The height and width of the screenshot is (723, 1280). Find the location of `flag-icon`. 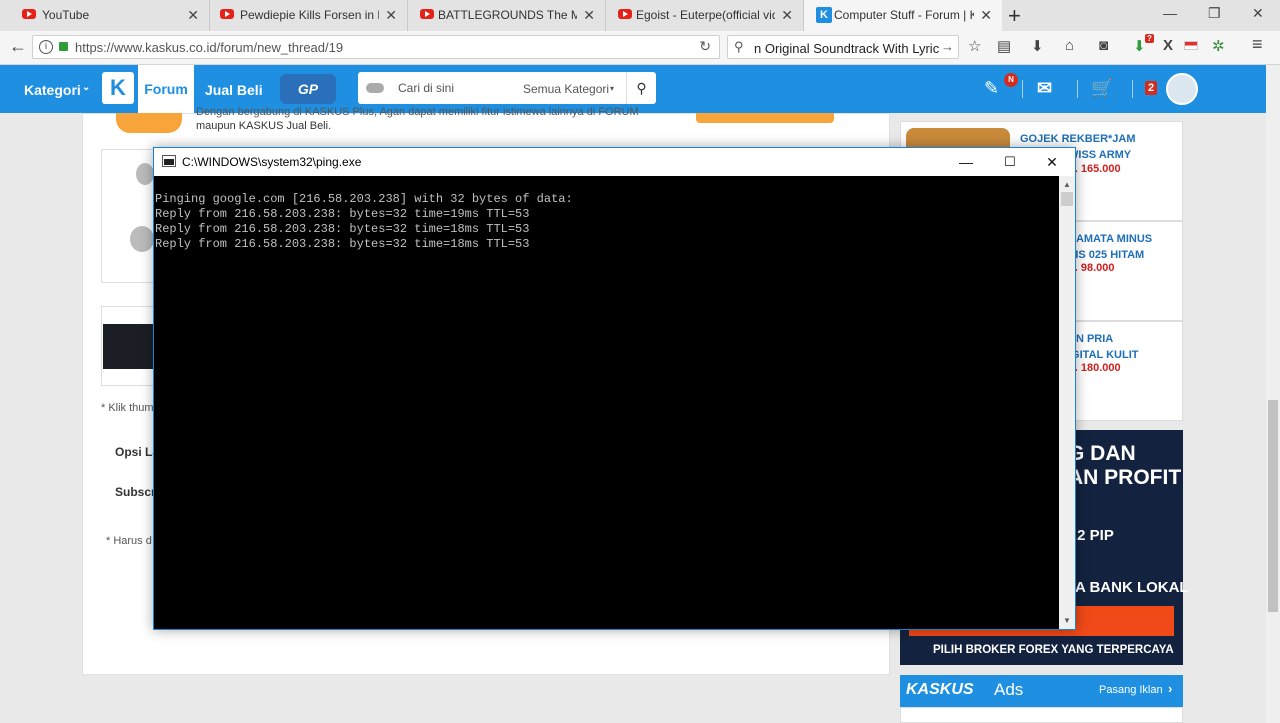

flag-icon is located at coordinates (1191, 45).